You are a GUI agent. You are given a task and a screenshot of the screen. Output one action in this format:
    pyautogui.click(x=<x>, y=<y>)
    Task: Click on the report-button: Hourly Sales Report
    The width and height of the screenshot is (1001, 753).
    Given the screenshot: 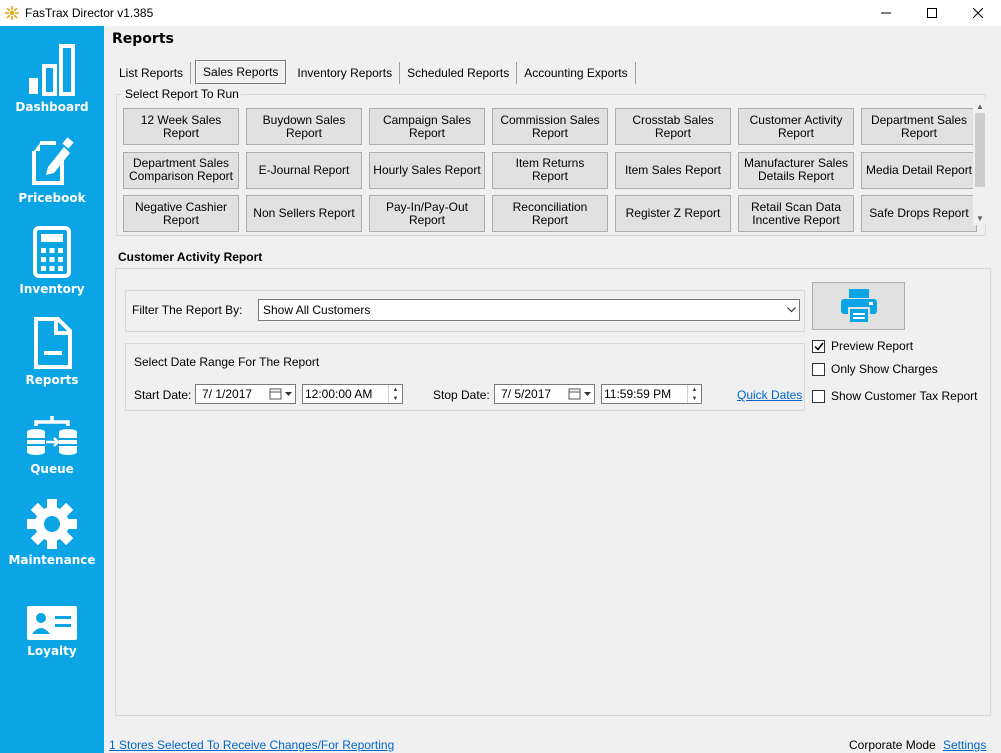 What is the action you would take?
    pyautogui.click(x=427, y=170)
    